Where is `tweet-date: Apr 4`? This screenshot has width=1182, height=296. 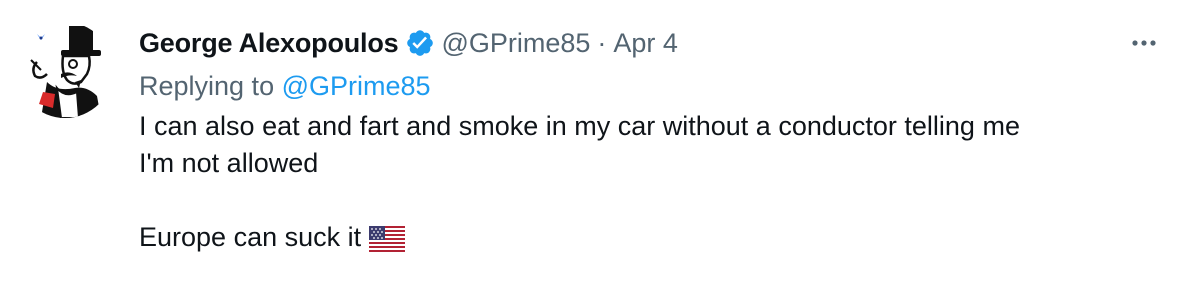 tweet-date: Apr 4 is located at coordinates (645, 43).